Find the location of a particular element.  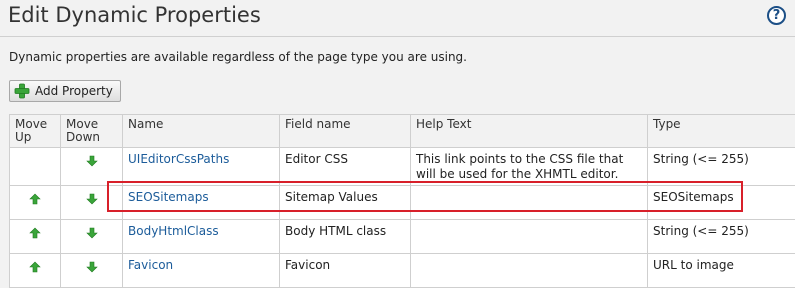

name-cell: SEOSitemaps is located at coordinates (201, 203).